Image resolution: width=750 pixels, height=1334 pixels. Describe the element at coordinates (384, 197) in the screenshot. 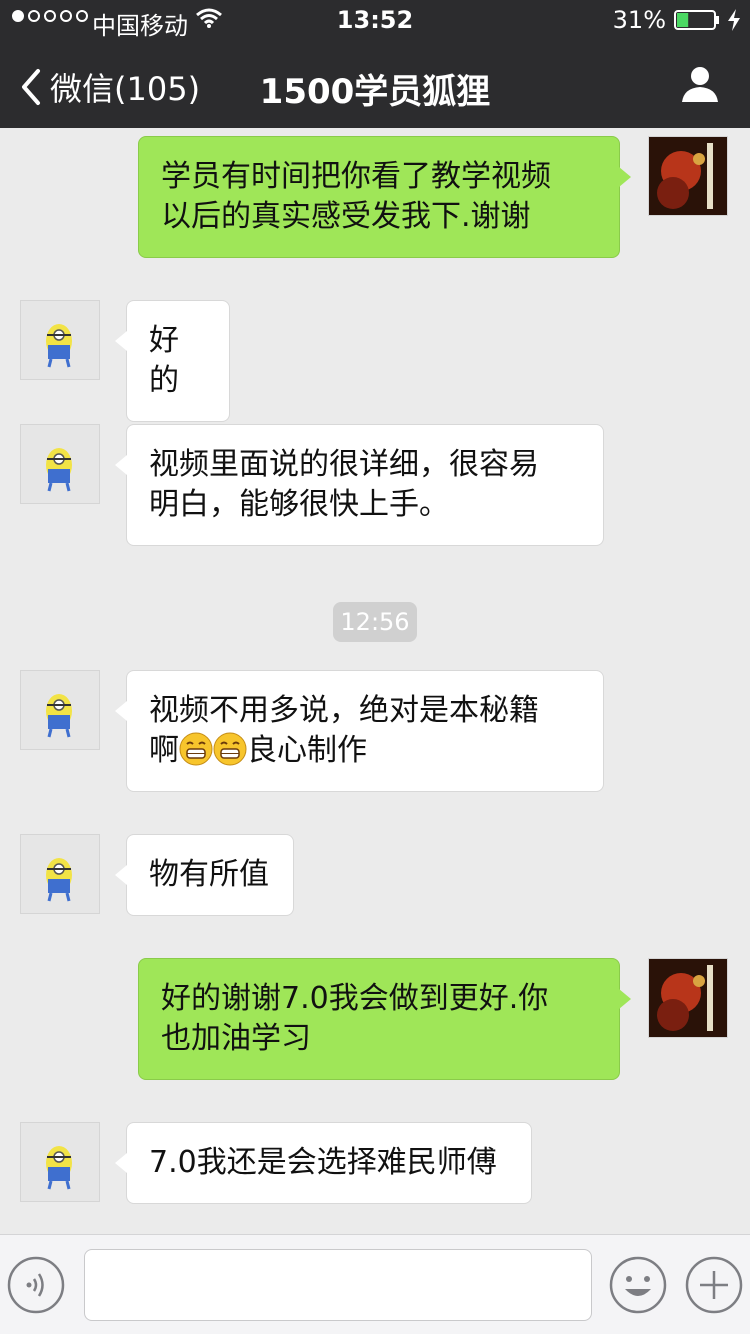

I see `message-bubble-outgoing: 学员有时间把你看了教学视频 以后的真实感受发我下.谢谢` at that location.